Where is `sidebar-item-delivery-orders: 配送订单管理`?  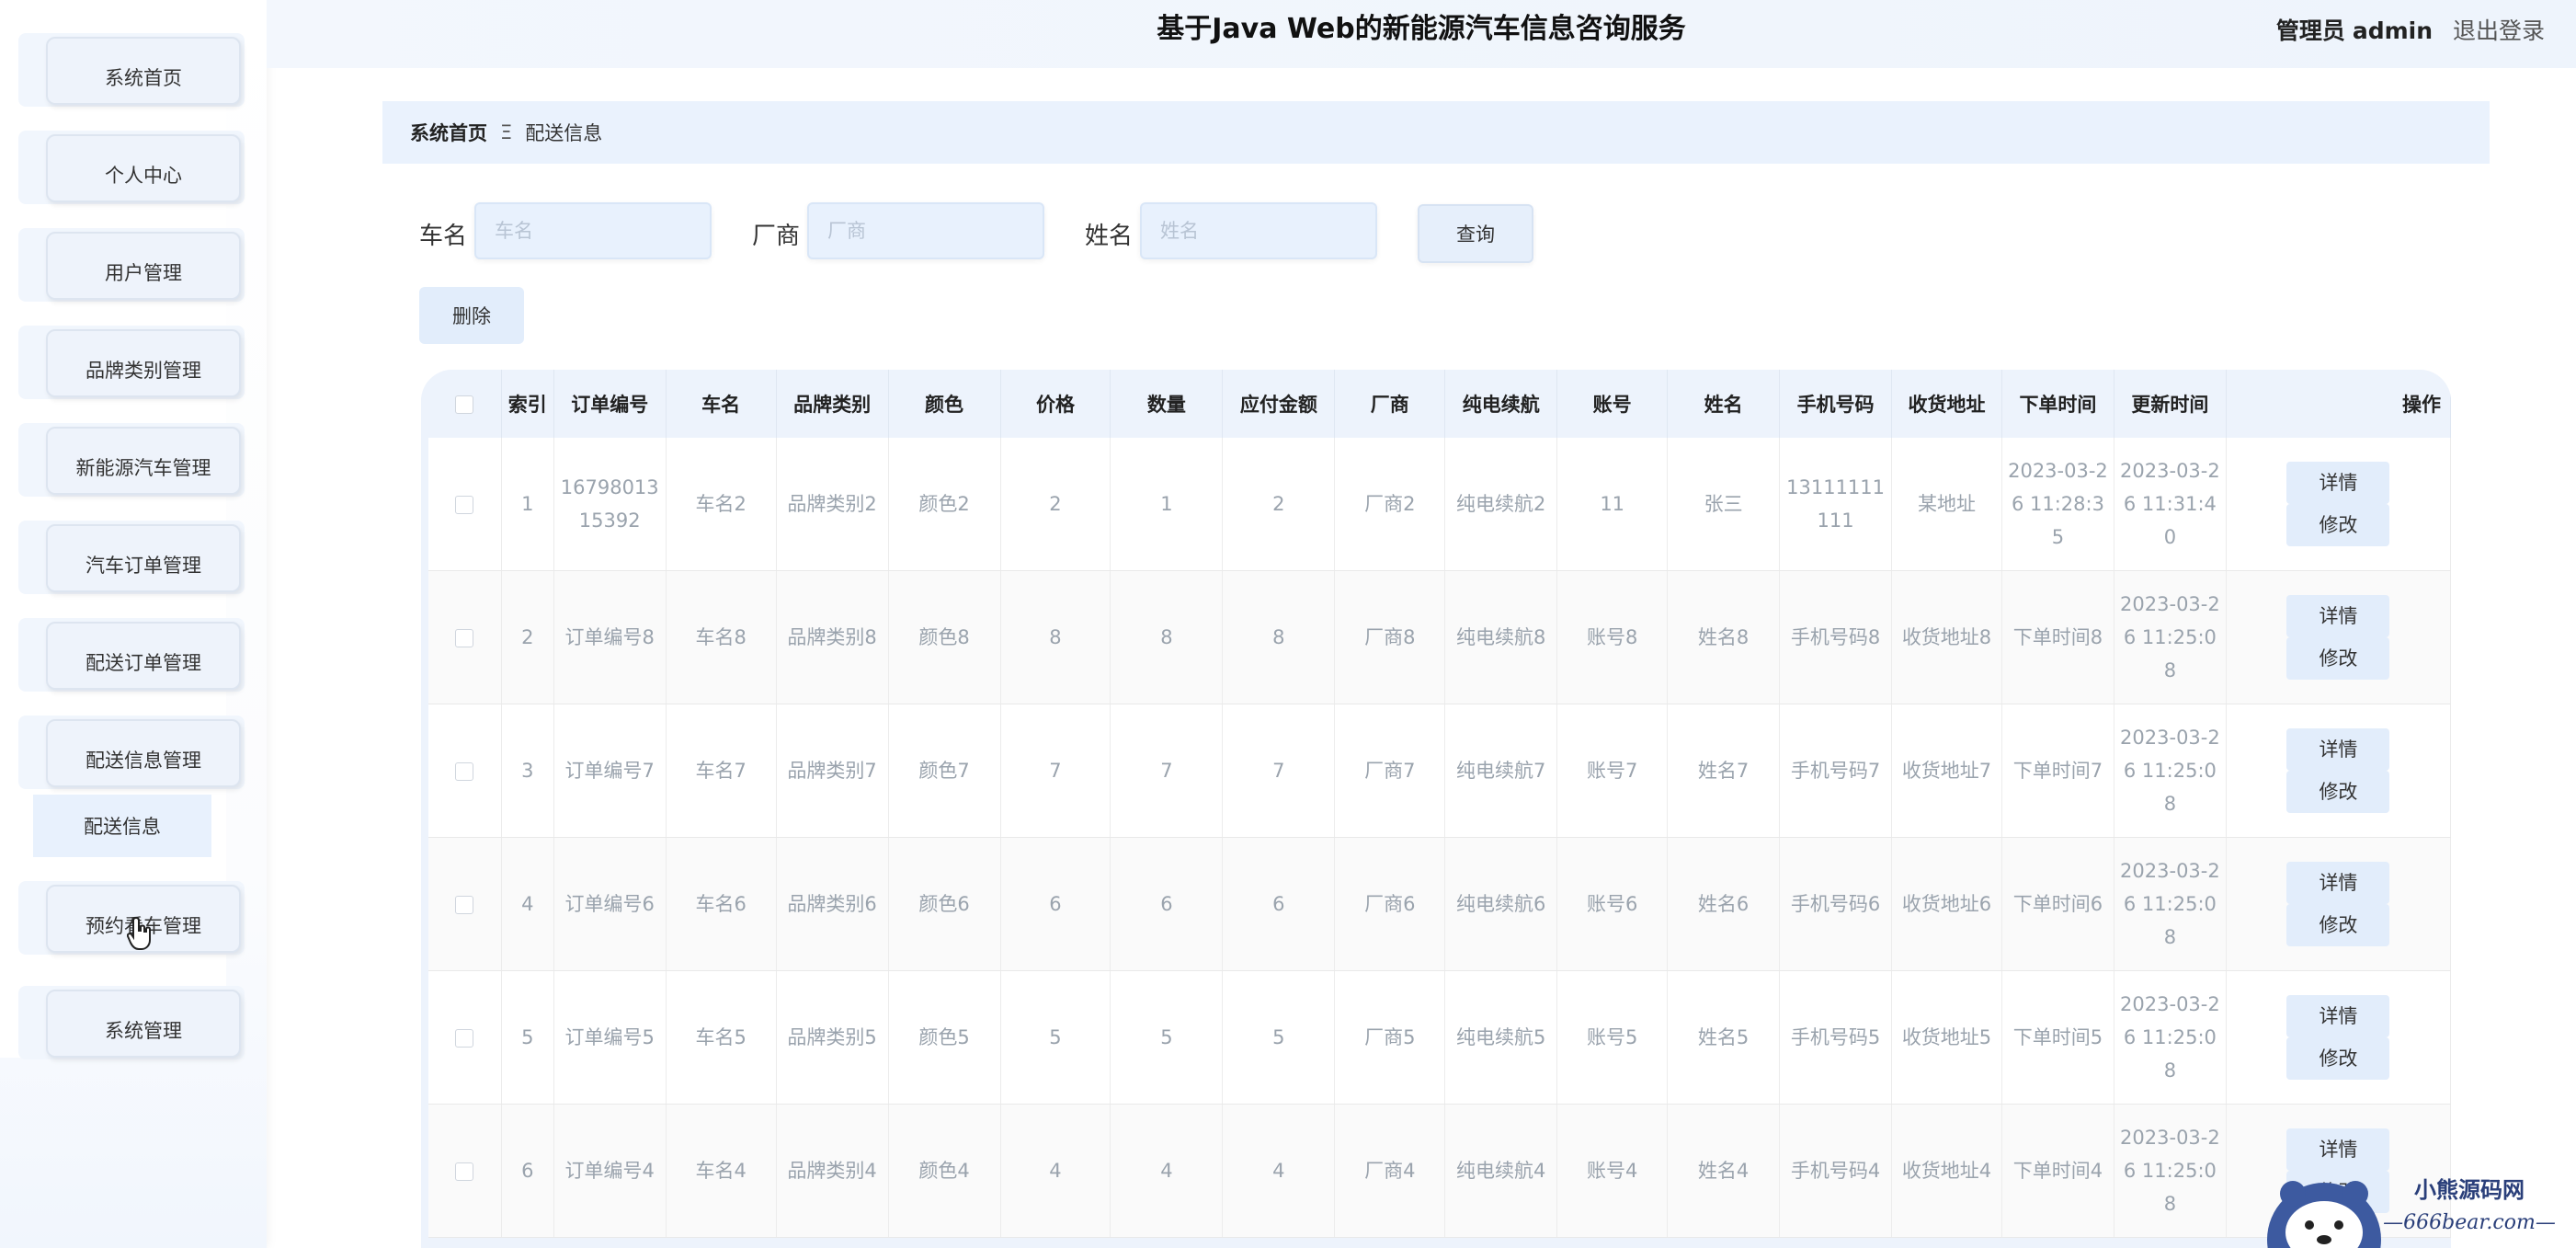 sidebar-item-delivery-orders: 配送订单管理 is located at coordinates (131, 655).